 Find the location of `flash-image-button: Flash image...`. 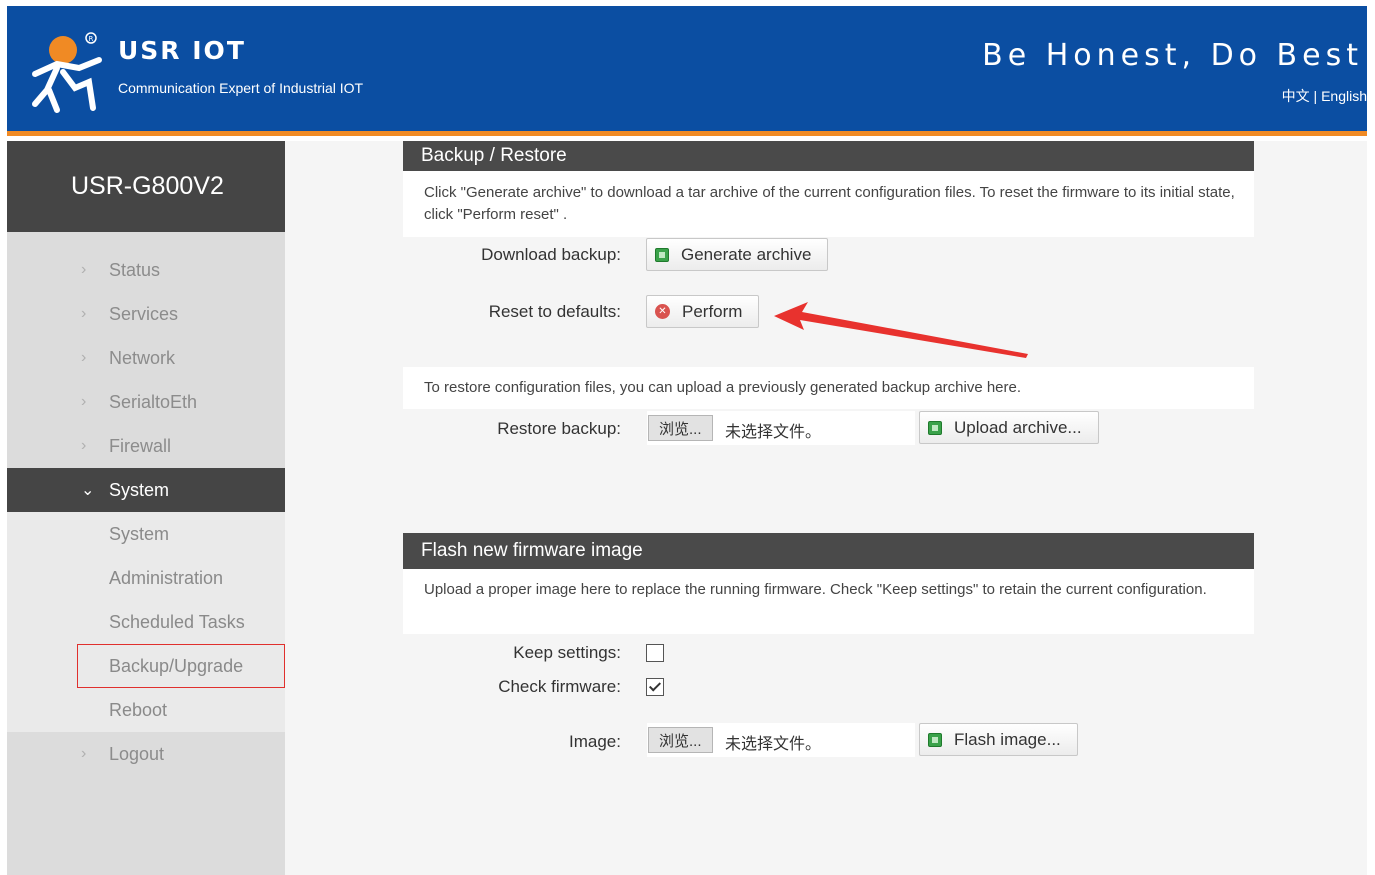

flash-image-button: Flash image... is located at coordinates (998, 739).